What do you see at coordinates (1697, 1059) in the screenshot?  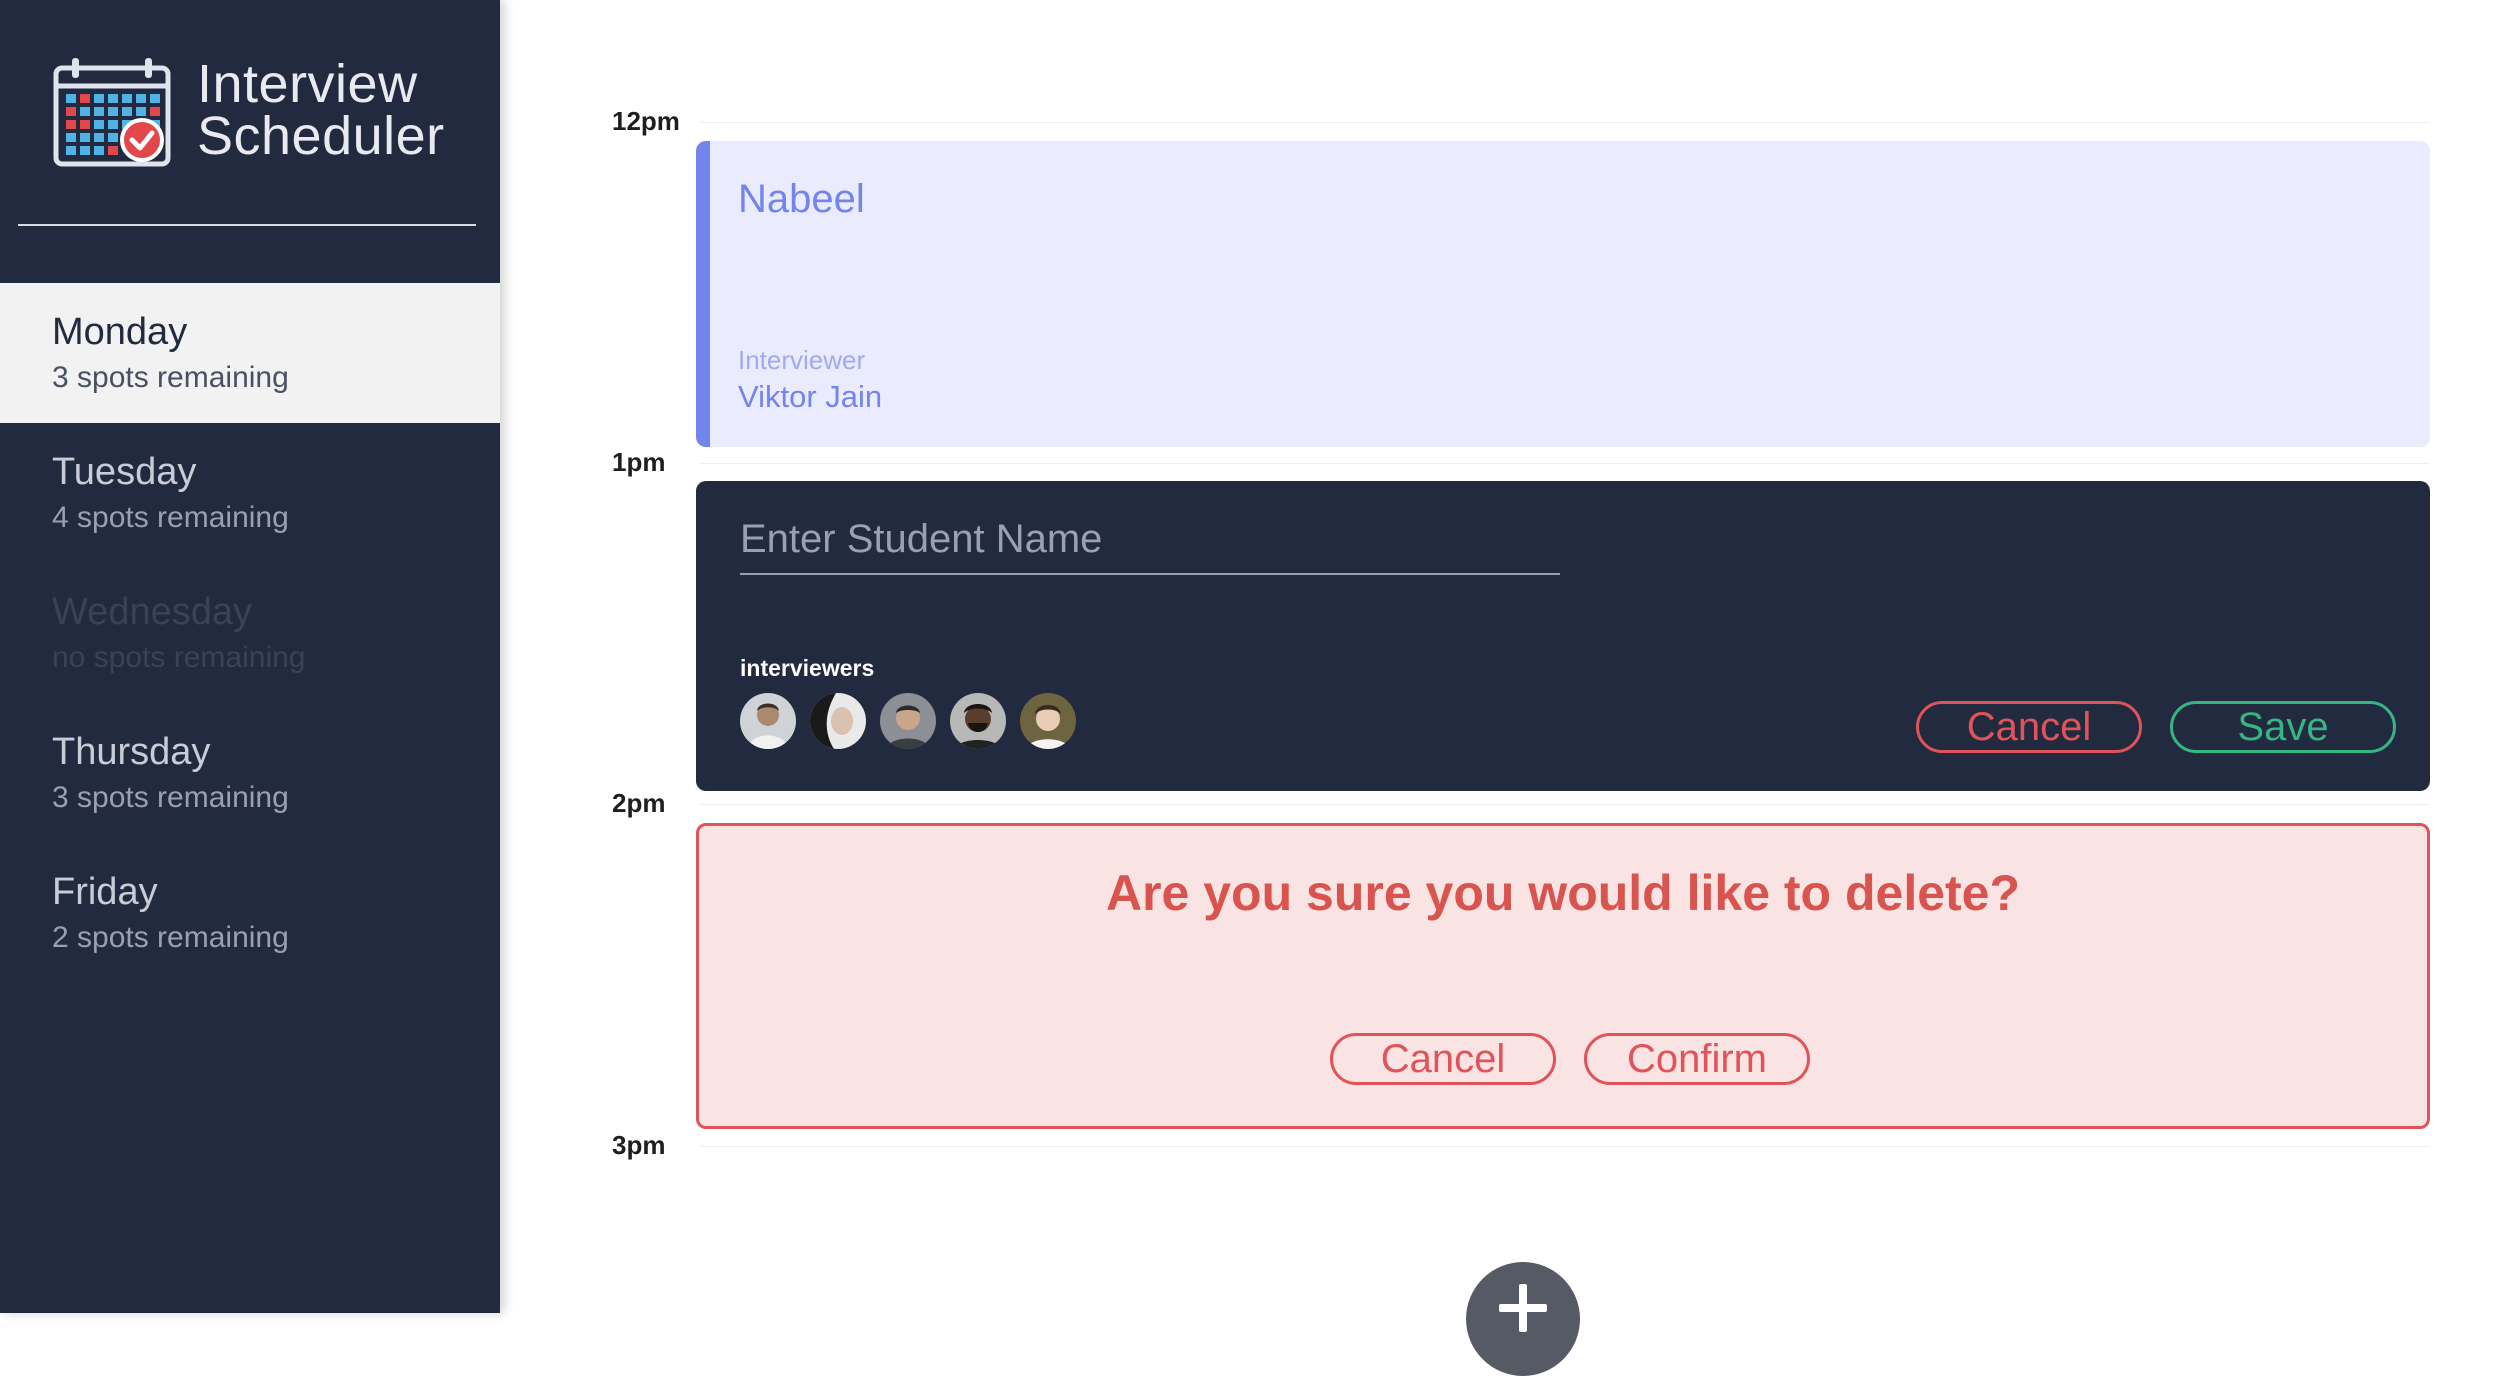 I see `confirm-delete-button: Confirm` at bounding box center [1697, 1059].